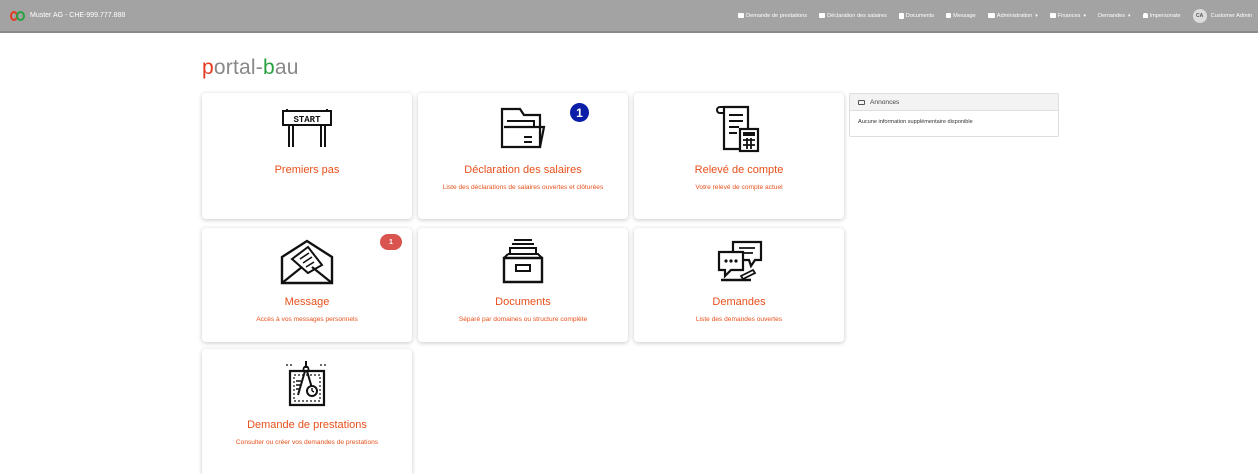  What do you see at coordinates (901, 15) in the screenshot?
I see `file-icon` at bounding box center [901, 15].